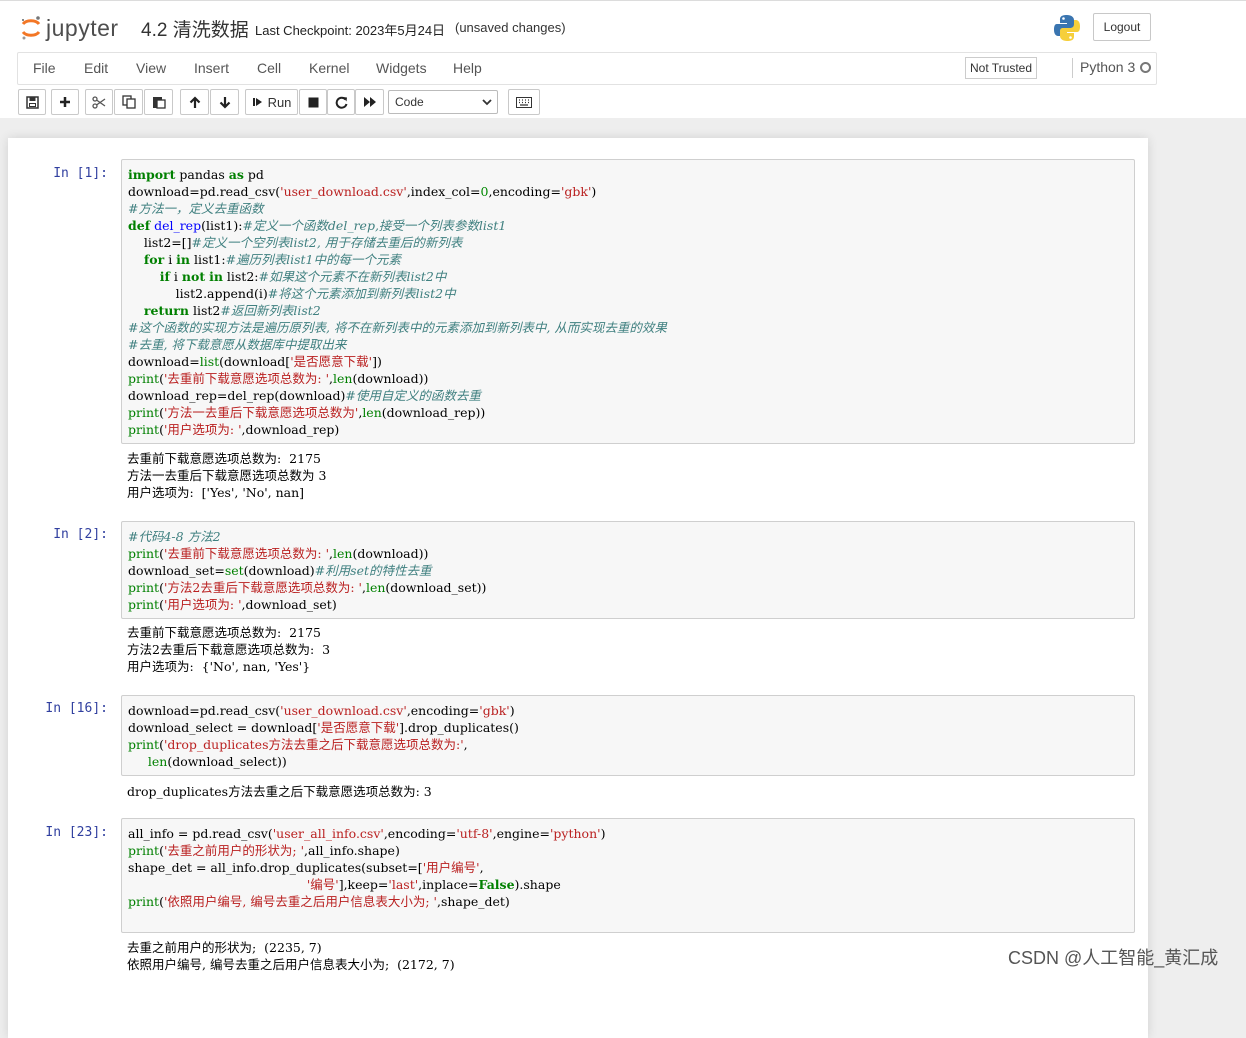 Image resolution: width=1246 pixels, height=1038 pixels. Describe the element at coordinates (328, 833) in the screenshot. I see `code-token: 'user_all_info.csv'` at that location.